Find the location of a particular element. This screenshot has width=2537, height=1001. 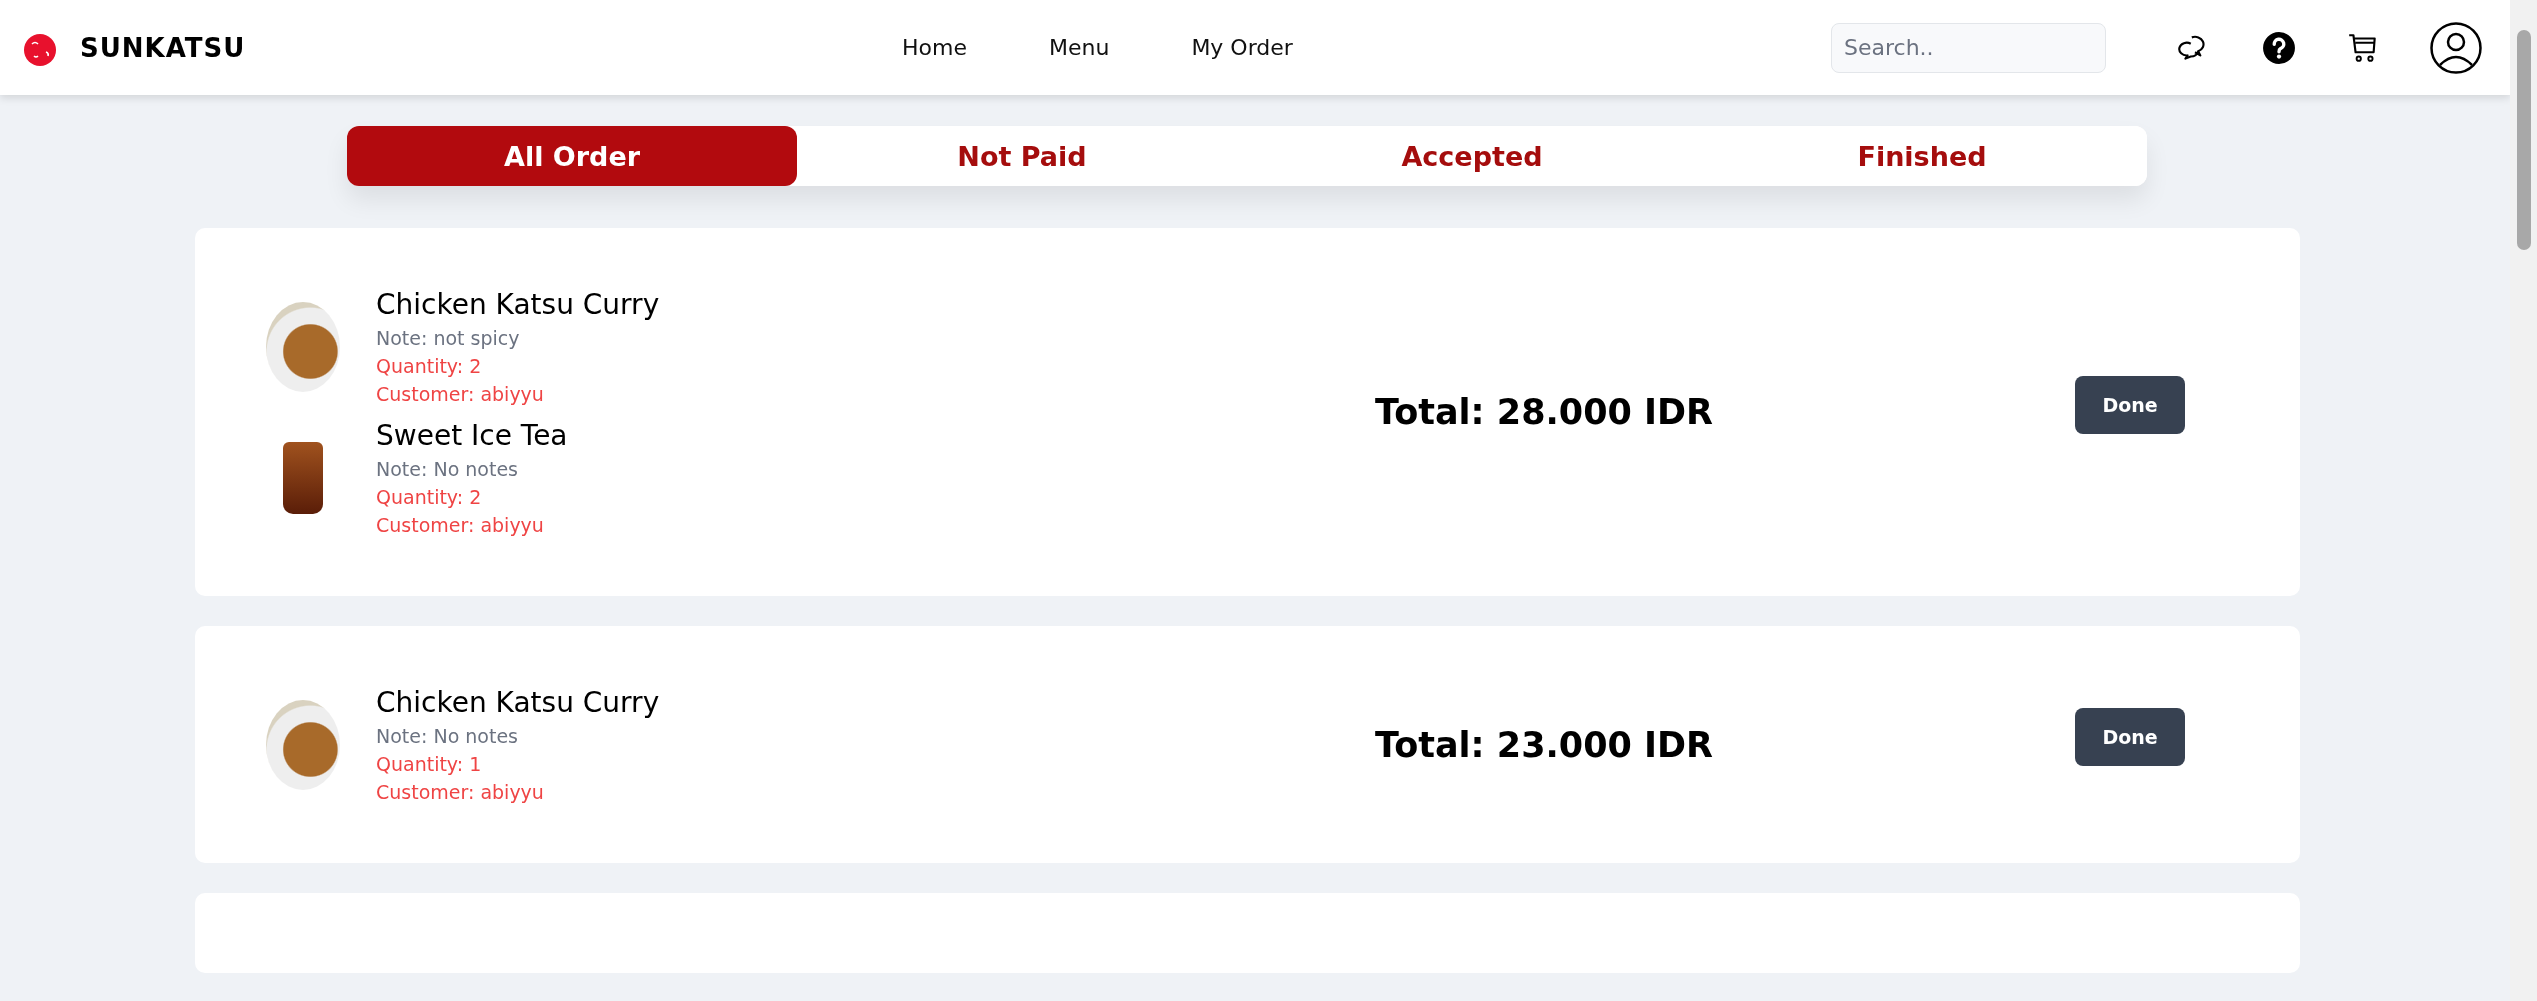

brand-name: SUNKATSU is located at coordinates (163, 47).